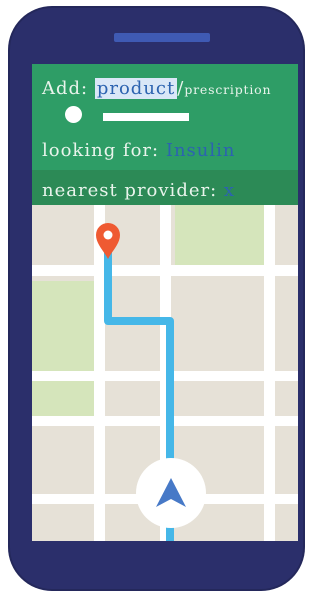 The image size is (320, 597). What do you see at coordinates (229, 190) in the screenshot?
I see `provider-value: x` at bounding box center [229, 190].